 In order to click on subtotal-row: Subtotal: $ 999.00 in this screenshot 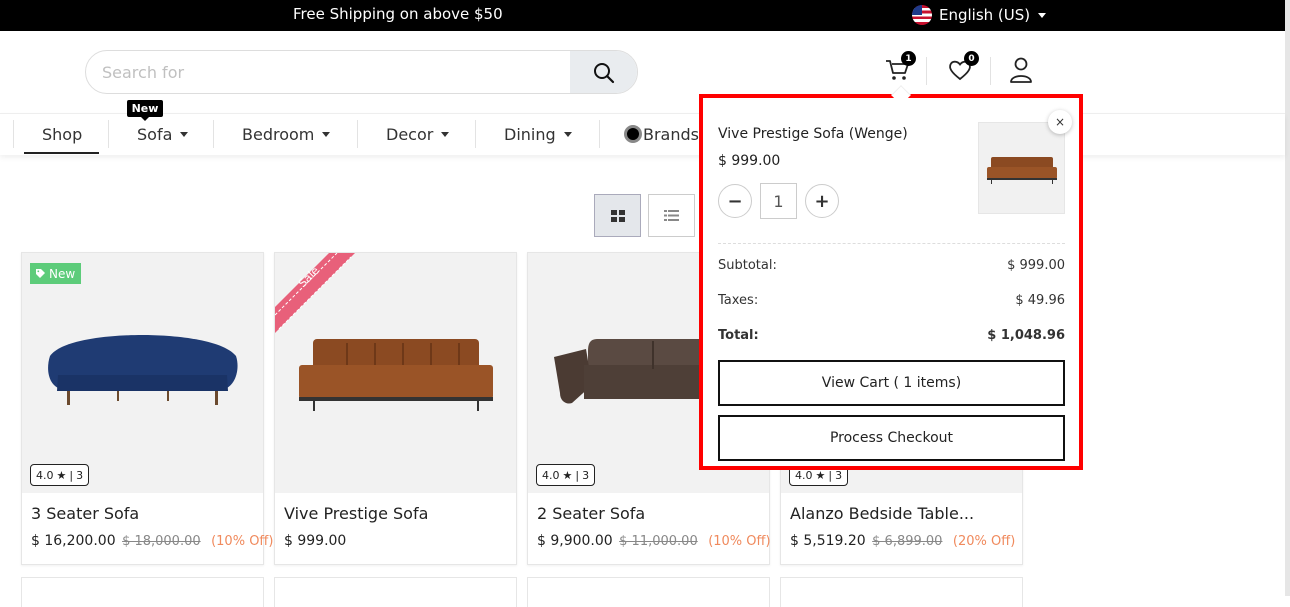, I will do `click(891, 265)`.